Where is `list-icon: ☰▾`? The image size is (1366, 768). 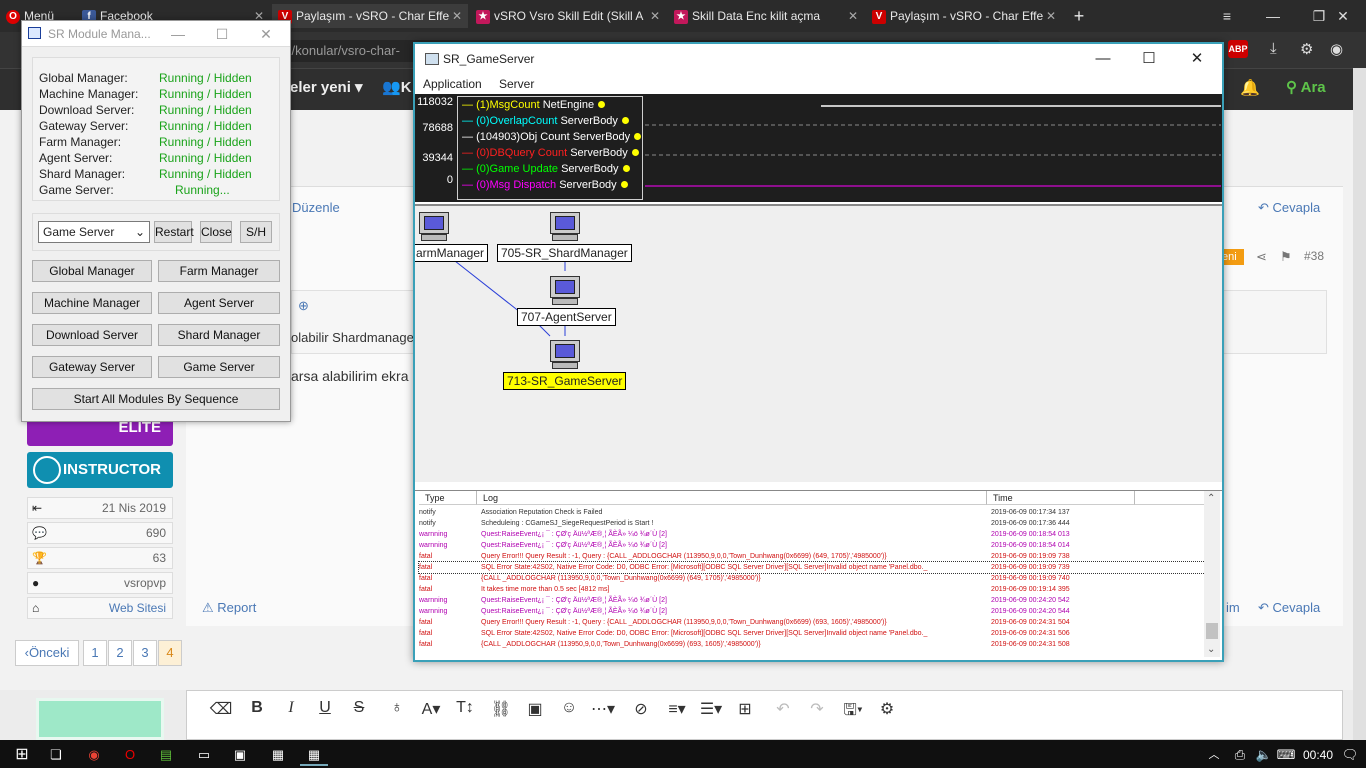 list-icon: ☰▾ is located at coordinates (711, 709).